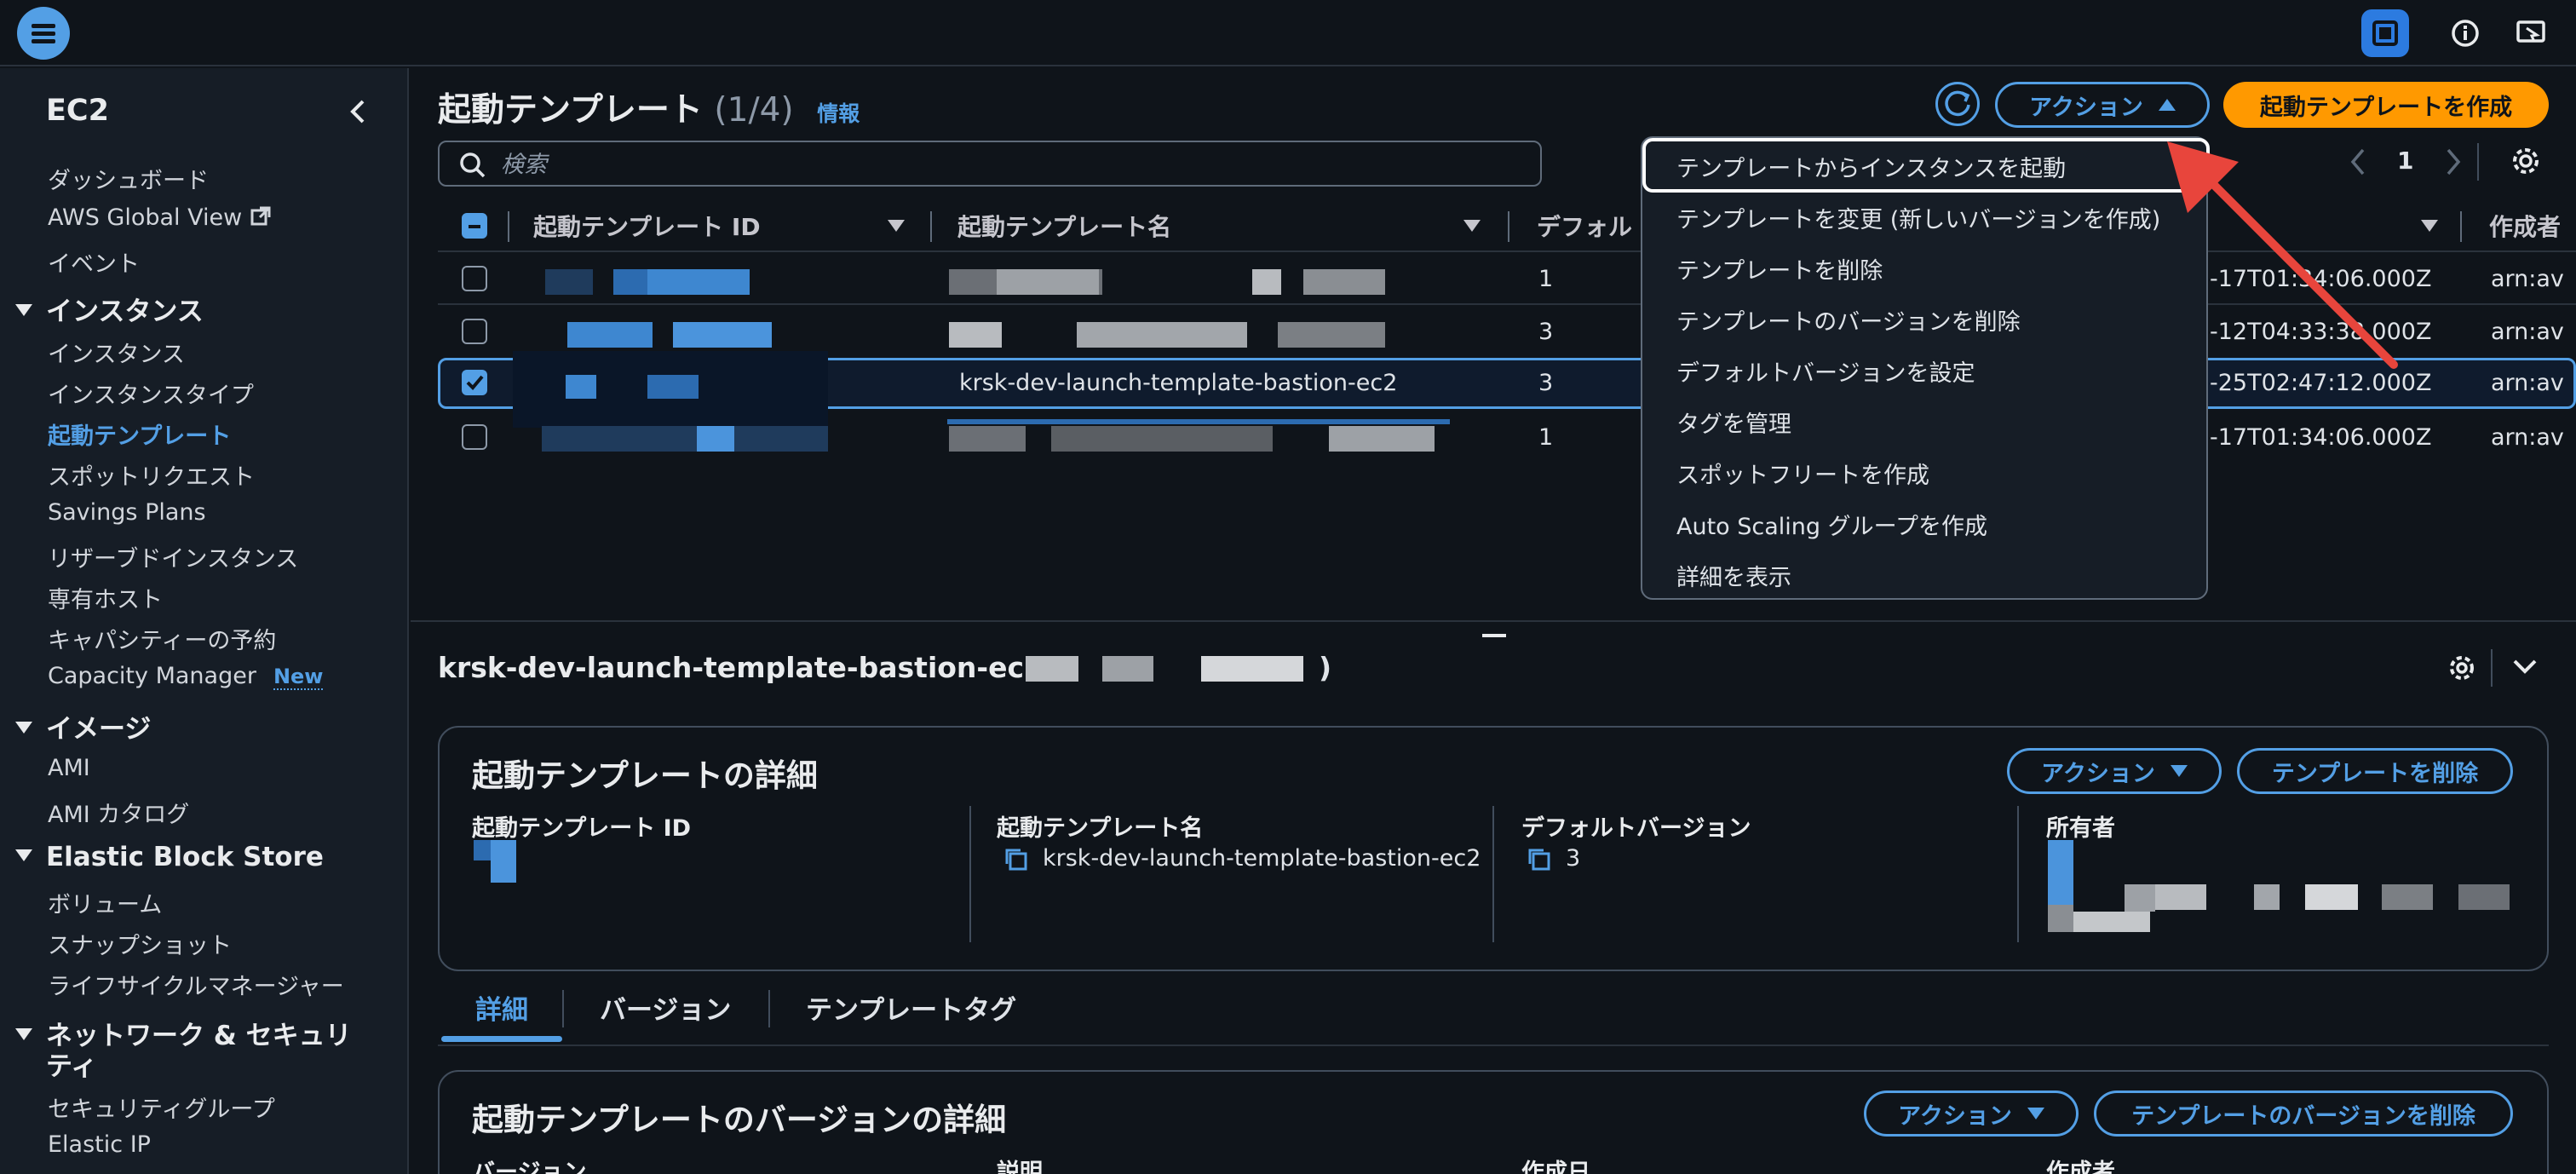  What do you see at coordinates (1585, 226) in the screenshot?
I see `column-header-default: デフォル` at bounding box center [1585, 226].